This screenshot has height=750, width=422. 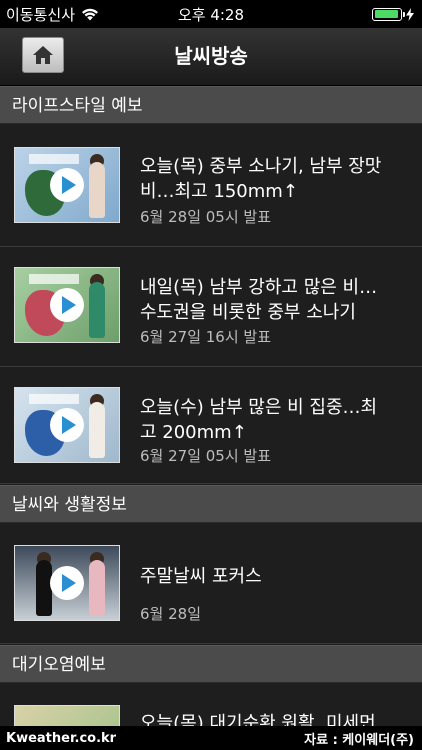 I want to click on data-source-label: 자료 : 케이웨더(주), so click(x=359, y=740).